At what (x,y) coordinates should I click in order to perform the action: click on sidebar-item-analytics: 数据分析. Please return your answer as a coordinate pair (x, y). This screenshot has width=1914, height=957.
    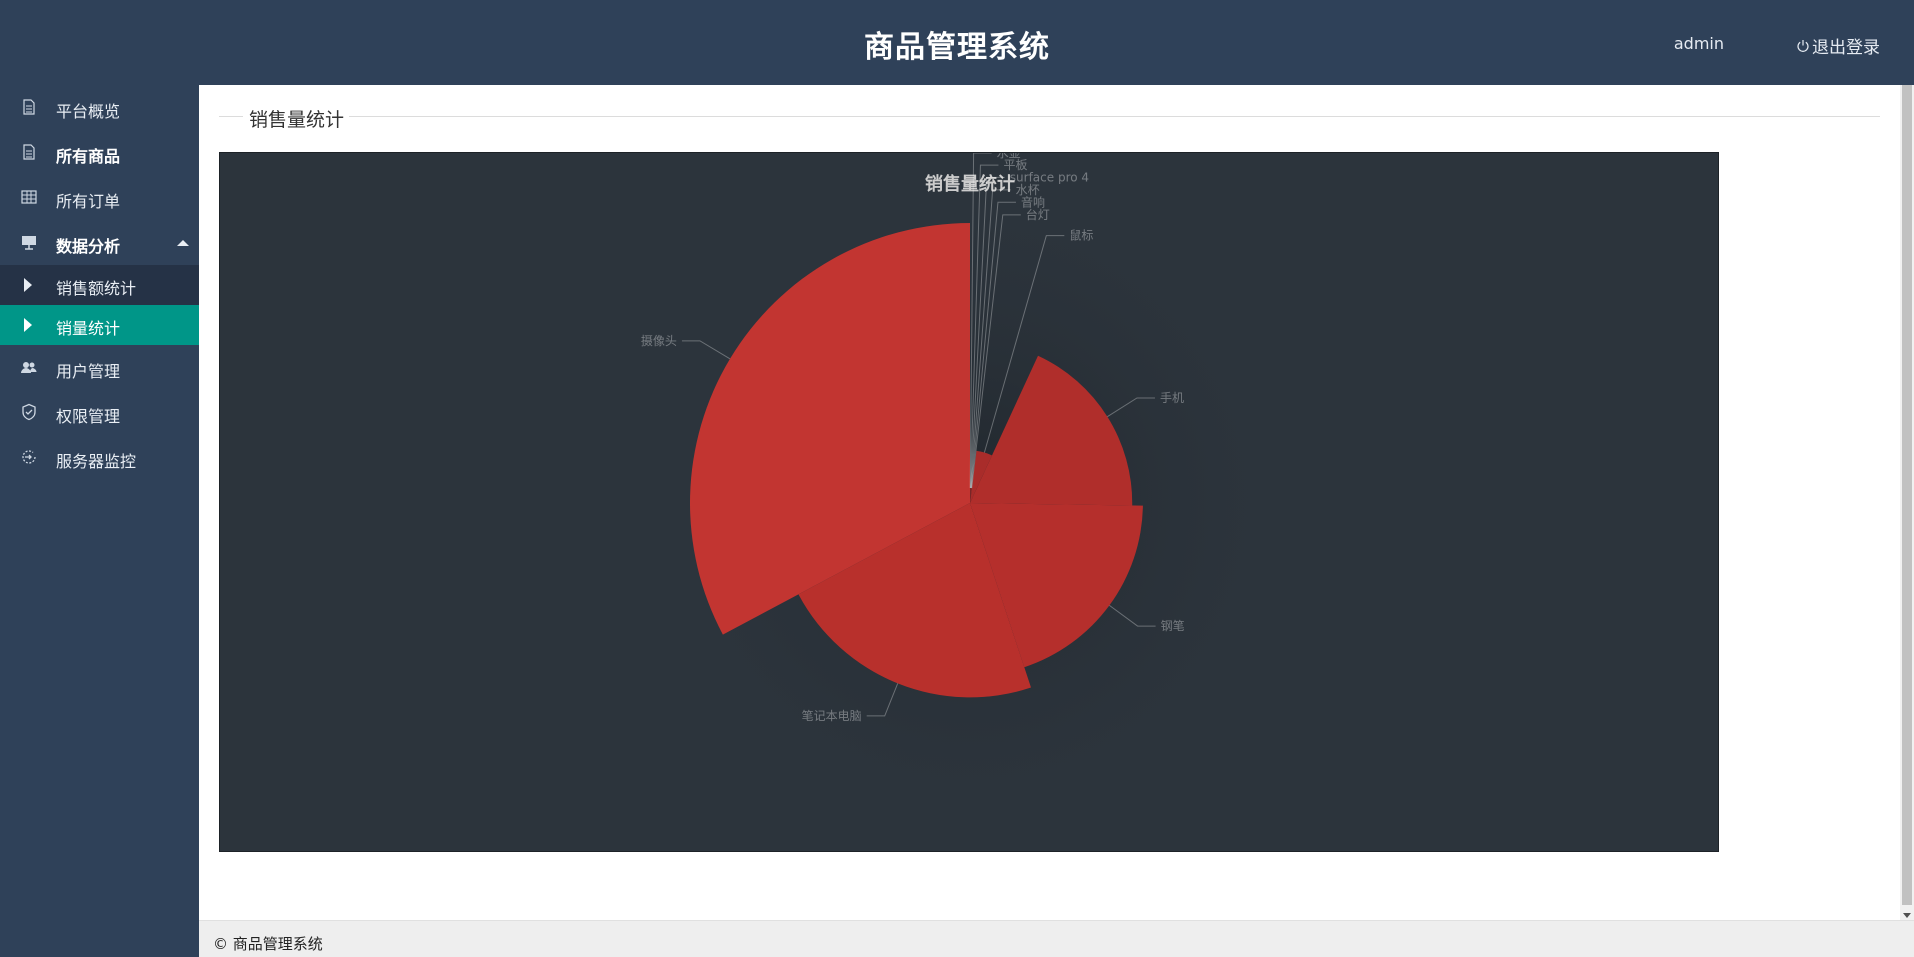
    Looking at the image, I should click on (99, 242).